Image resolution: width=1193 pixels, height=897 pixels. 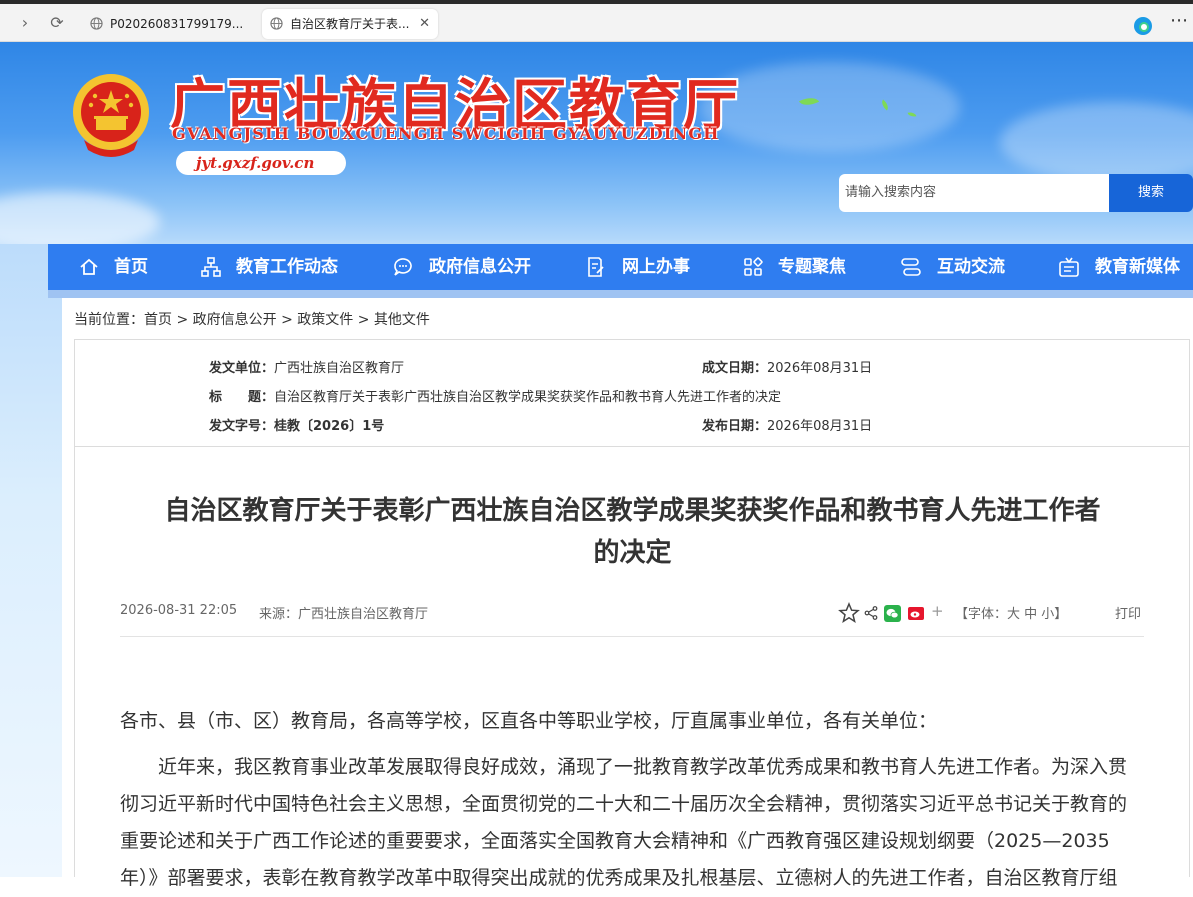 I want to click on wechat-icon, so click(x=892, y=613).